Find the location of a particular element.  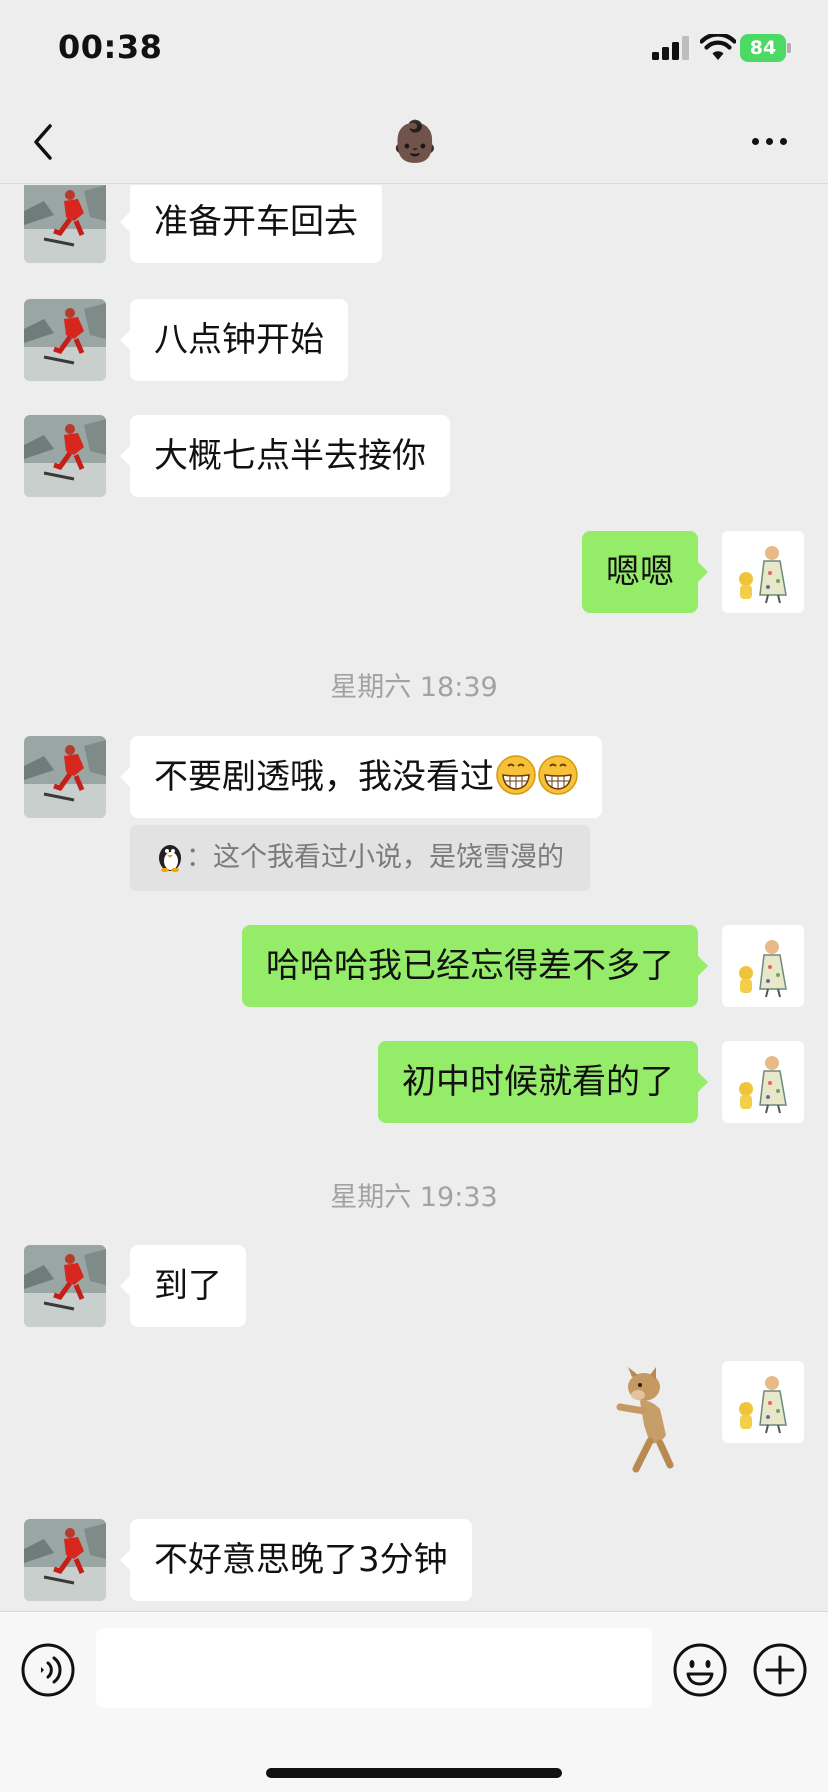

message-bubble: 不要剧透哦，我没看过 is located at coordinates (361, 777).